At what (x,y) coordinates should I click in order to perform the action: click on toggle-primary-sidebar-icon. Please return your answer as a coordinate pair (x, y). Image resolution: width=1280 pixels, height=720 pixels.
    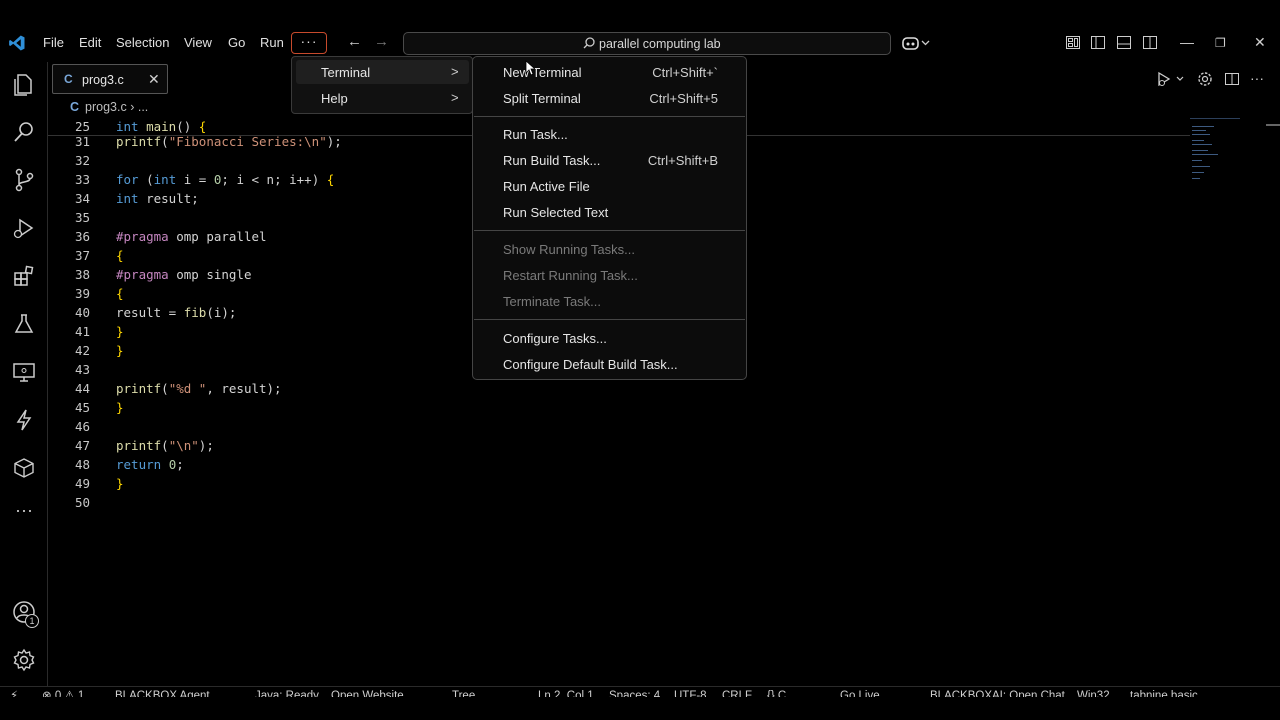
    Looking at the image, I should click on (1098, 42).